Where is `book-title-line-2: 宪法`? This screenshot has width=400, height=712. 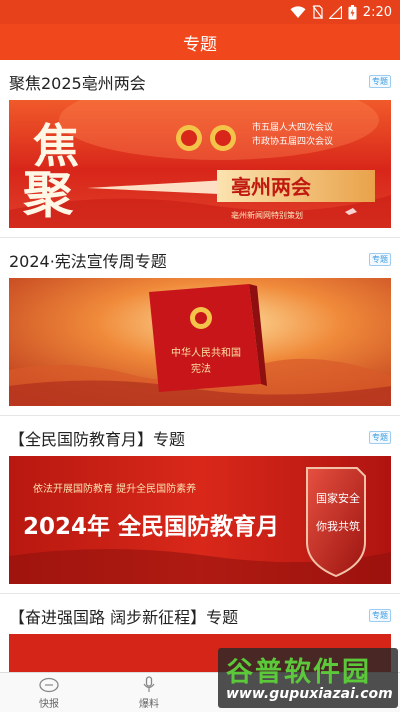 book-title-line-2: 宪法 is located at coordinates (201, 368).